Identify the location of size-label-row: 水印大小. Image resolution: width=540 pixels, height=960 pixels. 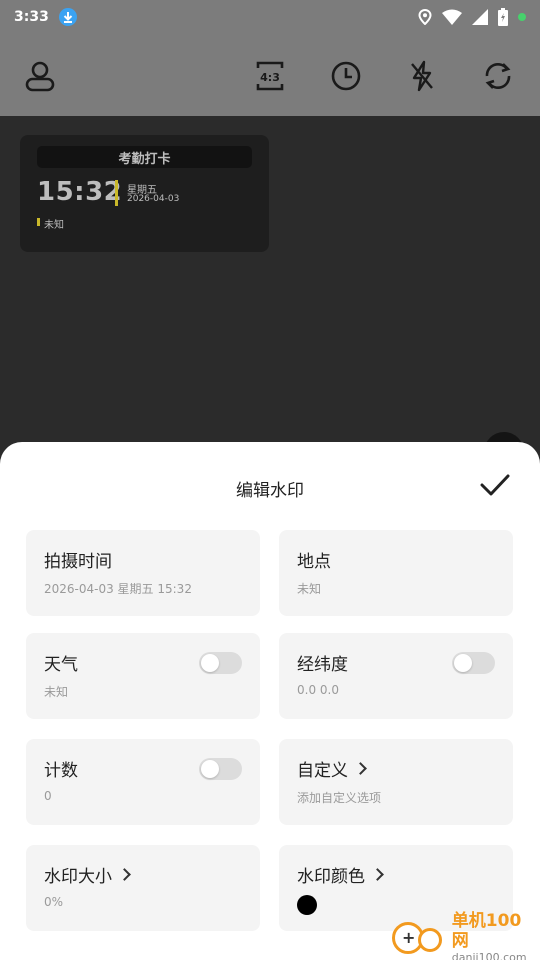
(87, 874).